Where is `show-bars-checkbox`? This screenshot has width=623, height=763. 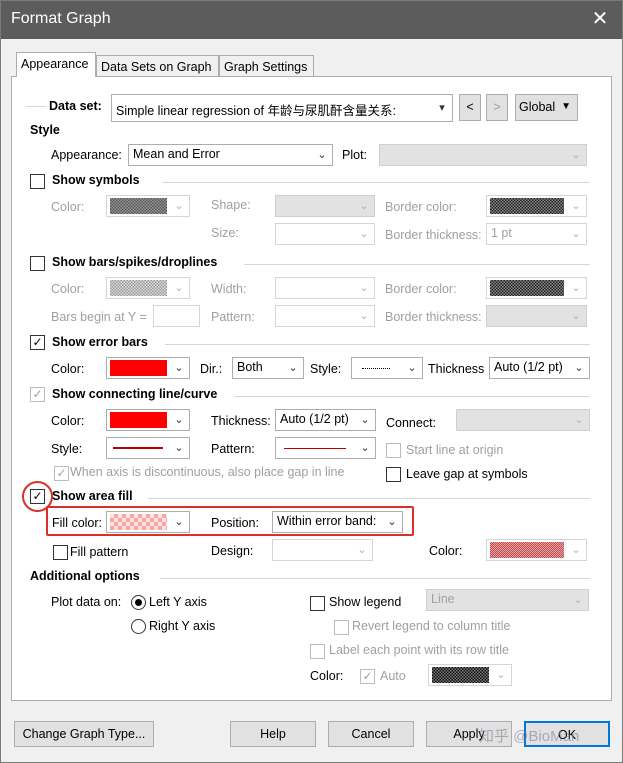
show-bars-checkbox is located at coordinates (37, 263).